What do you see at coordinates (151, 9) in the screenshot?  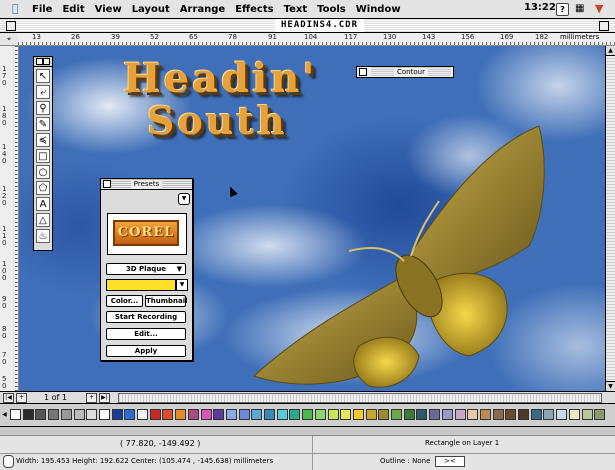 I see `menu-layout: Layout` at bounding box center [151, 9].